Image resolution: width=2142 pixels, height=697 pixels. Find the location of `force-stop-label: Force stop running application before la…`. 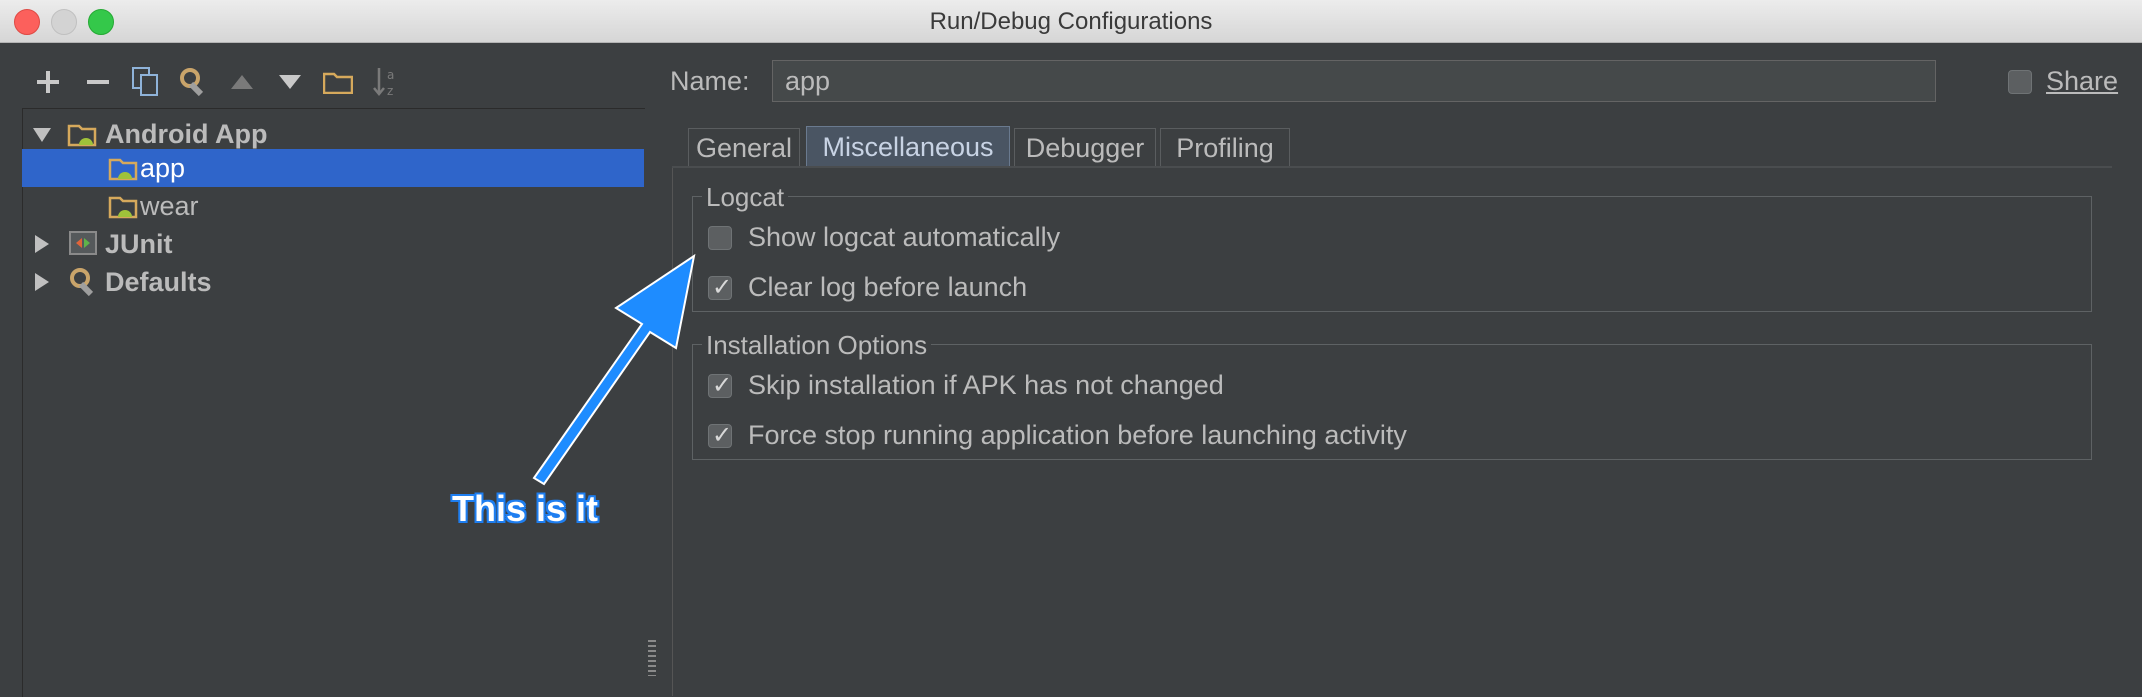

force-stop-label: Force stop running application before la… is located at coordinates (1077, 435).